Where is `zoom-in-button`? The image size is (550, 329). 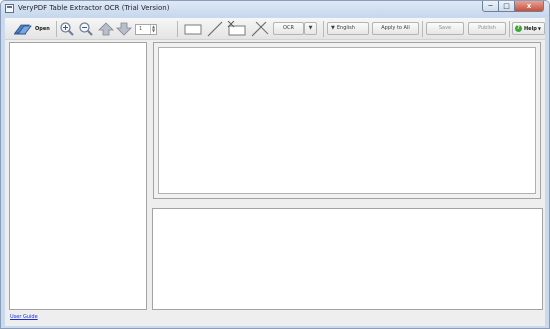 zoom-in-button is located at coordinates (67, 29).